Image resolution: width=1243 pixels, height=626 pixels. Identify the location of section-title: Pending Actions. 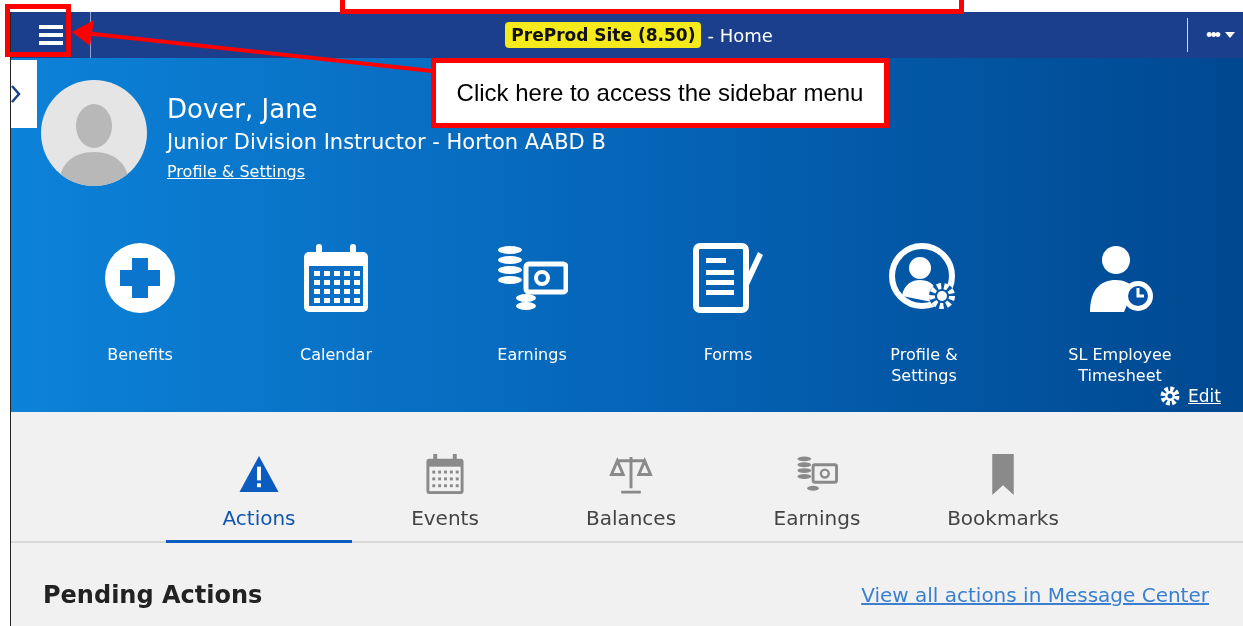
(153, 595).